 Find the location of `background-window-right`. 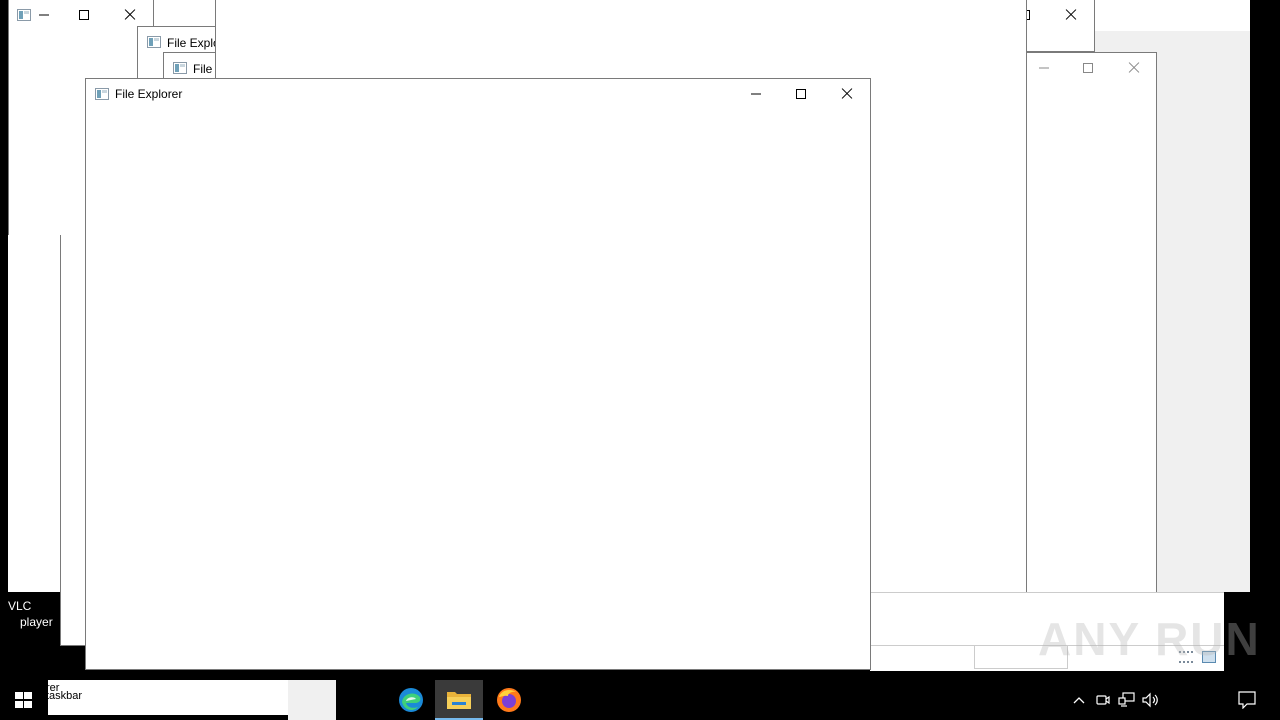

background-window-right is located at coordinates (1088, 348).